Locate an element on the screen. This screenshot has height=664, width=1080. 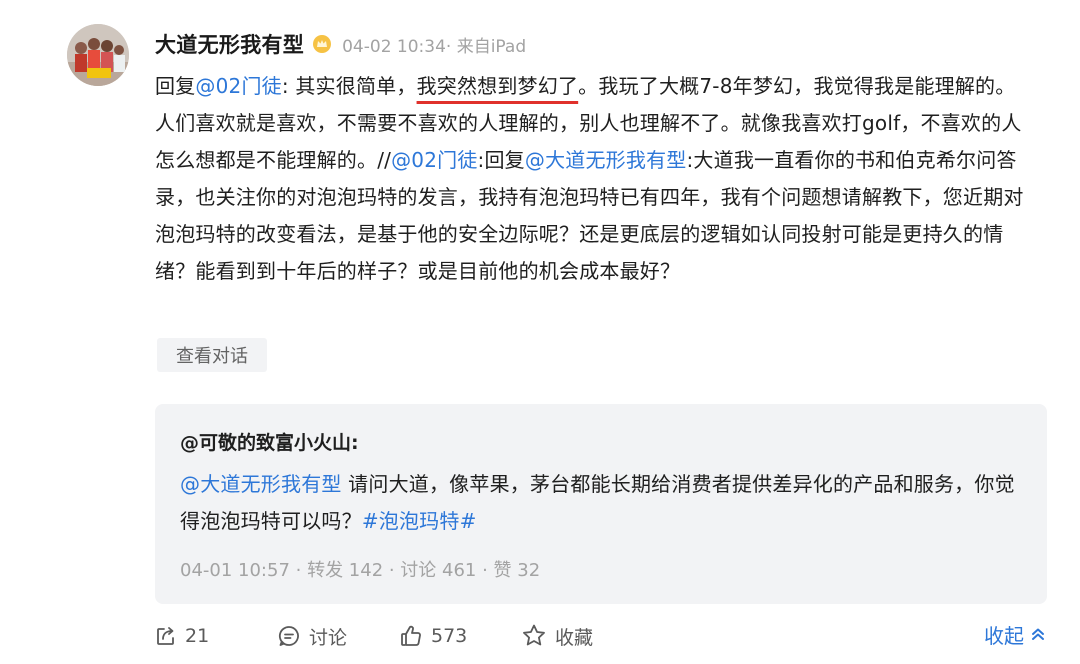
star-icon is located at coordinates (534, 635).